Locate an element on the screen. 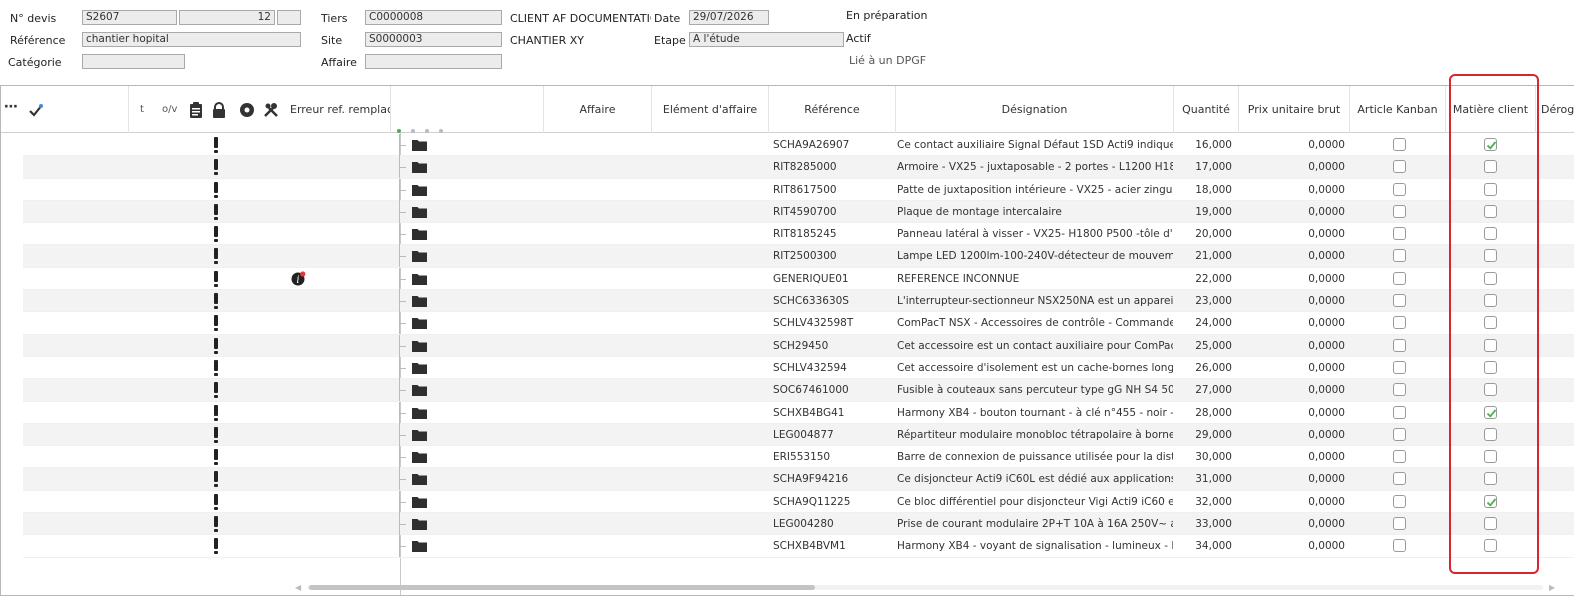 The height and width of the screenshot is (609, 1574). header-derogation: Dérog is located at coordinates (1555, 109).